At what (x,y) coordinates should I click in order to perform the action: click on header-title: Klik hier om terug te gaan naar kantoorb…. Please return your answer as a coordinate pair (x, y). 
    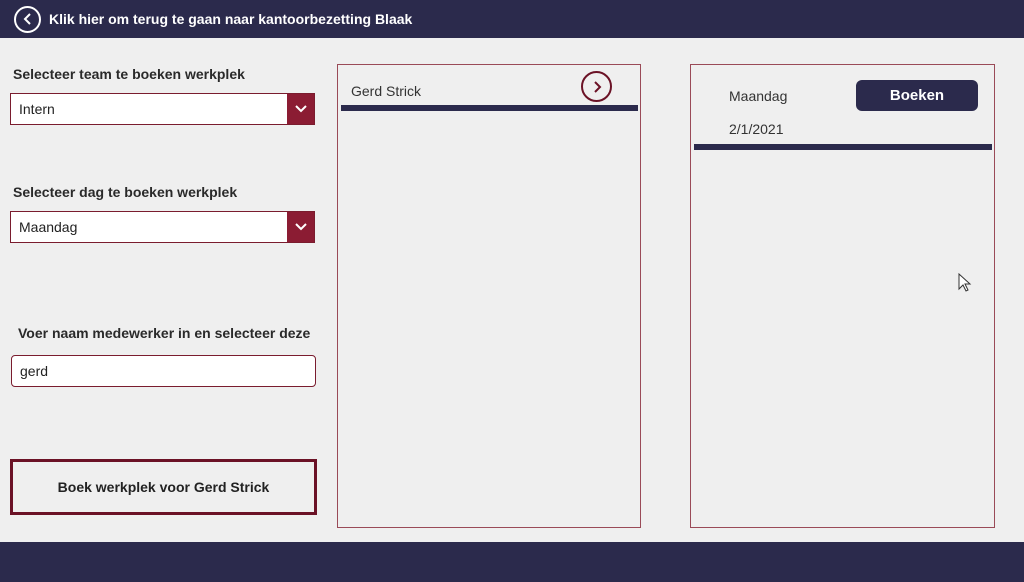
    Looking at the image, I should click on (231, 19).